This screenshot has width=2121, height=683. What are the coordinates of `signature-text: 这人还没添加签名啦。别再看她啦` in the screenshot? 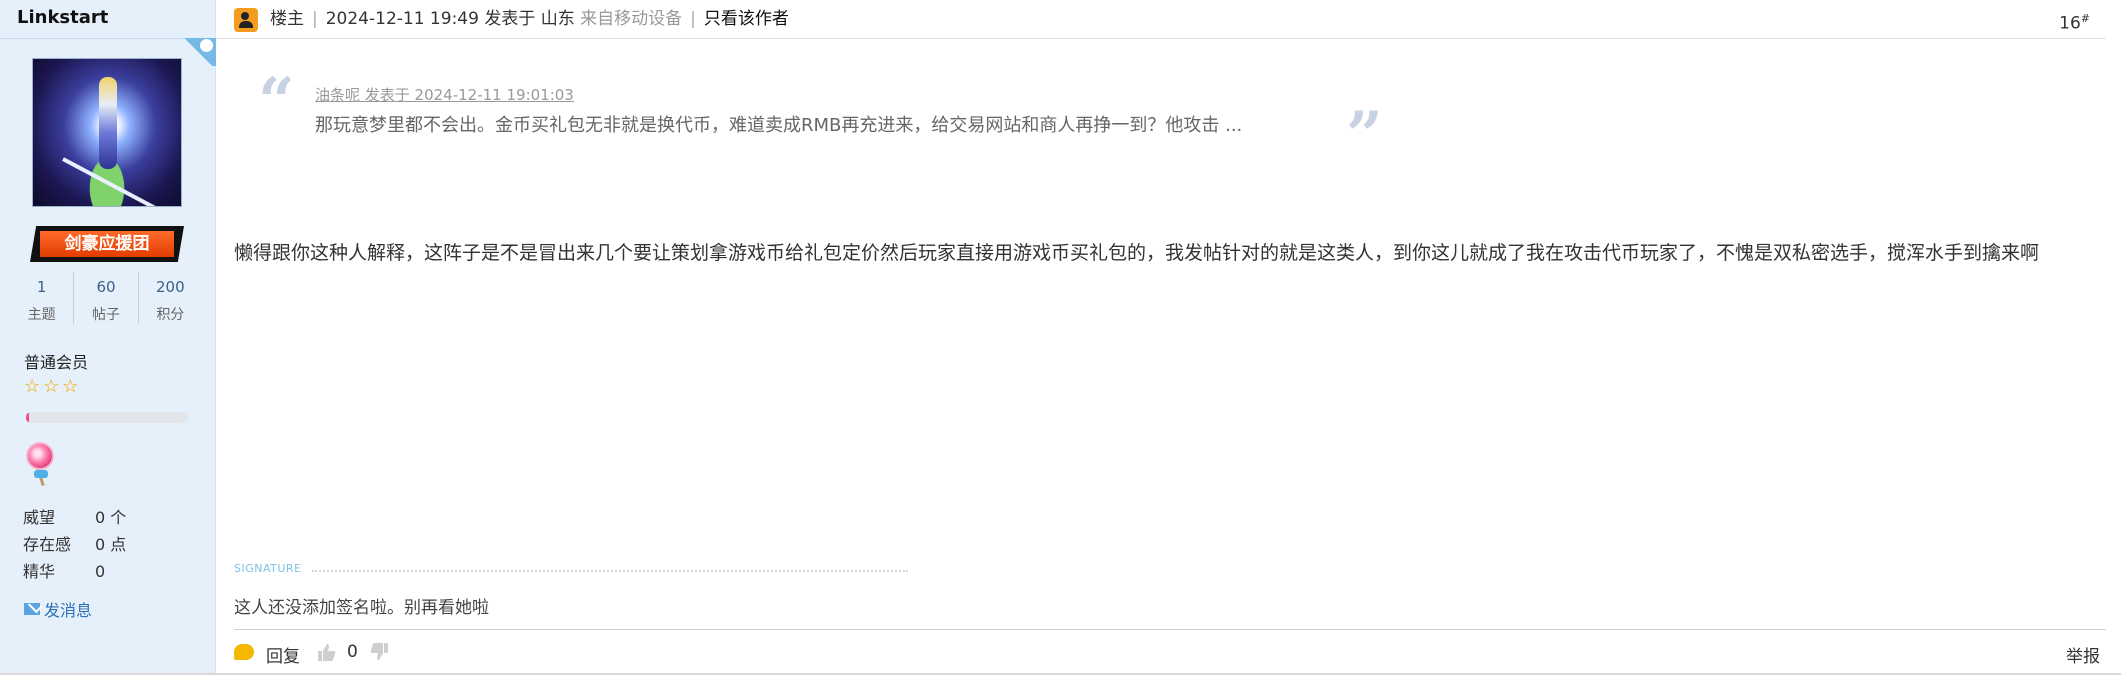 It's located at (361, 608).